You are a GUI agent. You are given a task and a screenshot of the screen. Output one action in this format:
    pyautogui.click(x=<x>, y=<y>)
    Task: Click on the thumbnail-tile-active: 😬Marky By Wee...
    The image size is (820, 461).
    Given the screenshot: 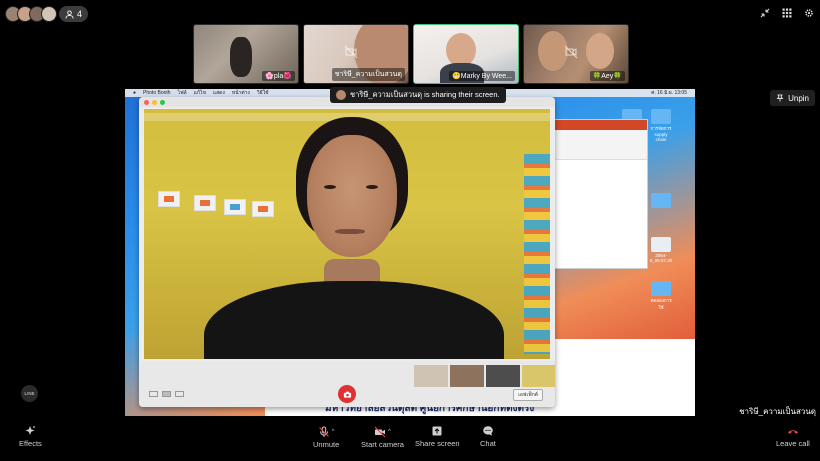 What is the action you would take?
    pyautogui.click(x=466, y=54)
    